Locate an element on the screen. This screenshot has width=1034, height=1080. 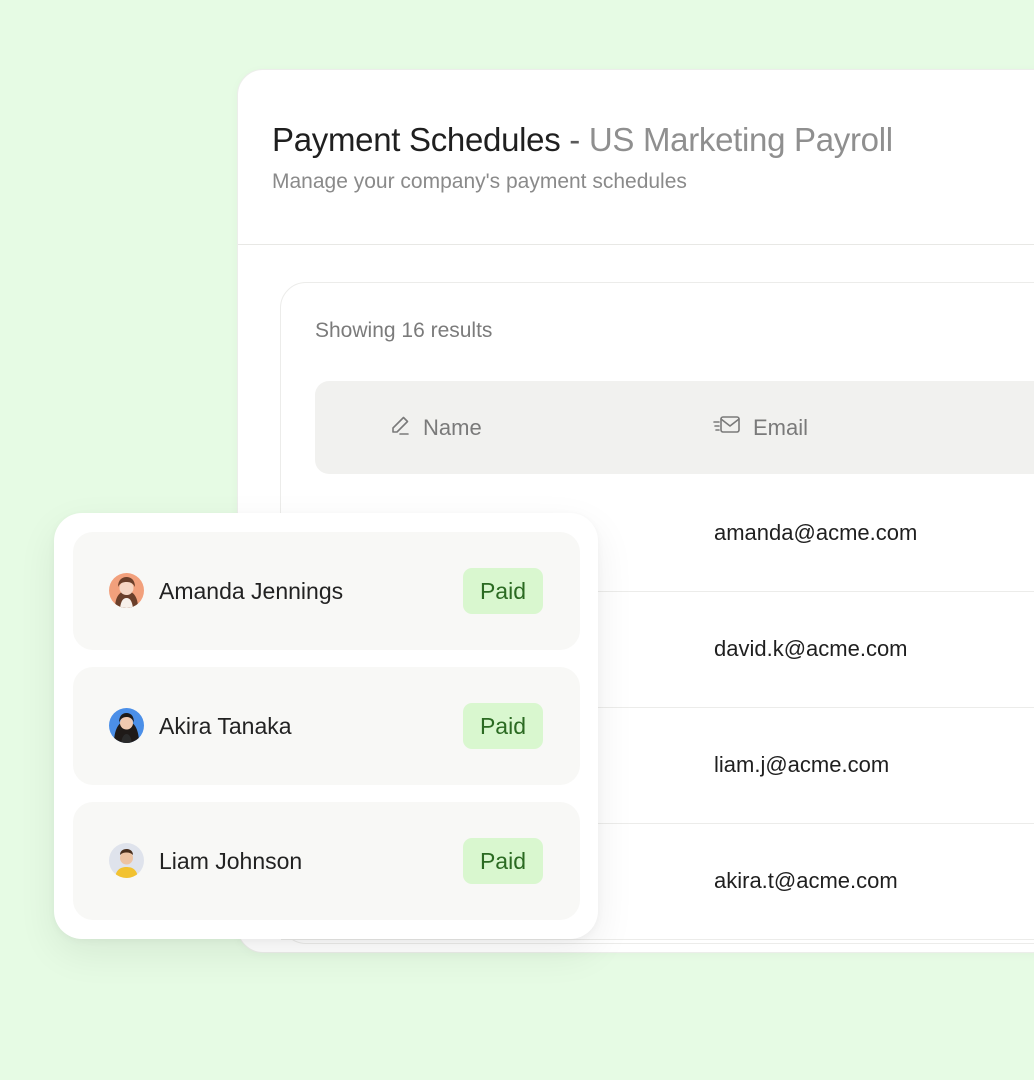
column-header-email-label: Email is located at coordinates (781, 427).